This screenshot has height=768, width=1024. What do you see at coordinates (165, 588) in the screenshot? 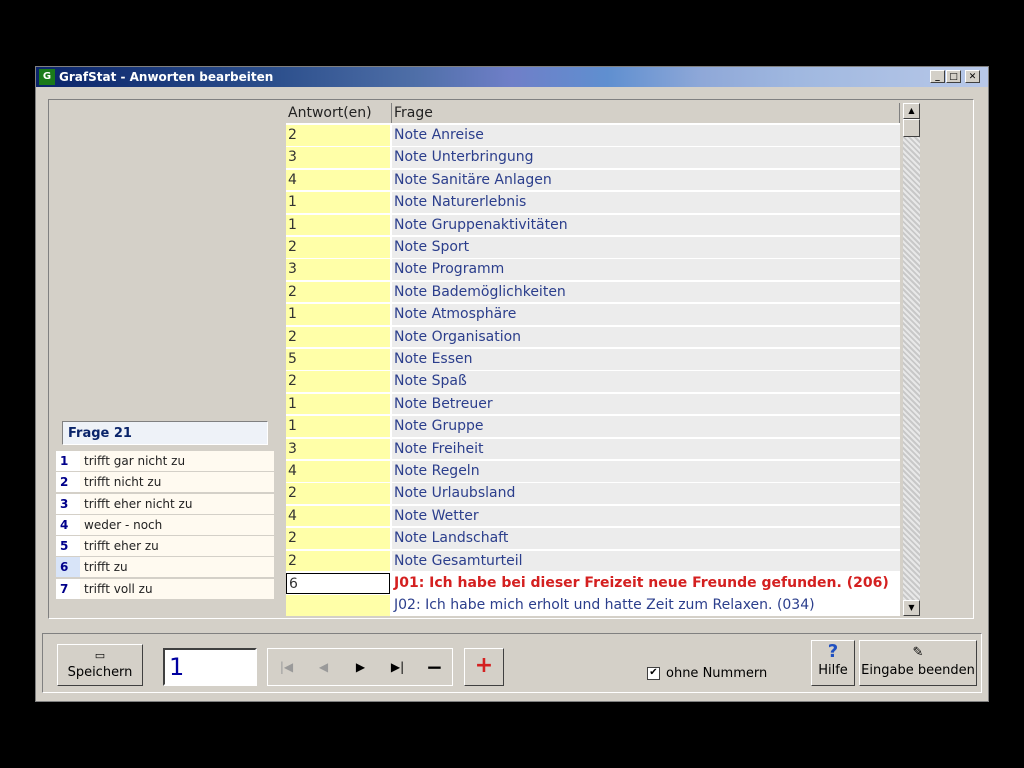
I see `answer-option: 7 trifft voll zu` at bounding box center [165, 588].